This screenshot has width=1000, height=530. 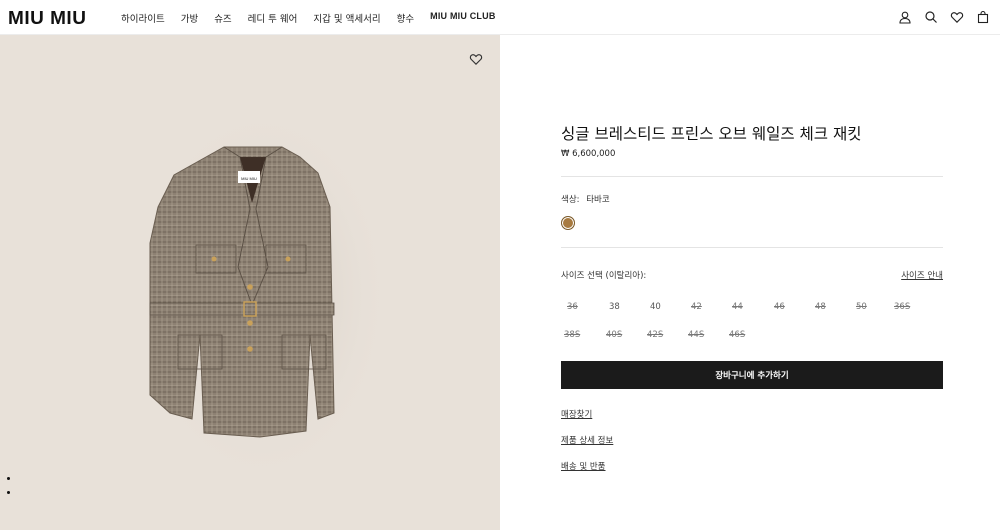 What do you see at coordinates (588, 154) in the screenshot?
I see `product-price: ₩ 6,600,000` at bounding box center [588, 154].